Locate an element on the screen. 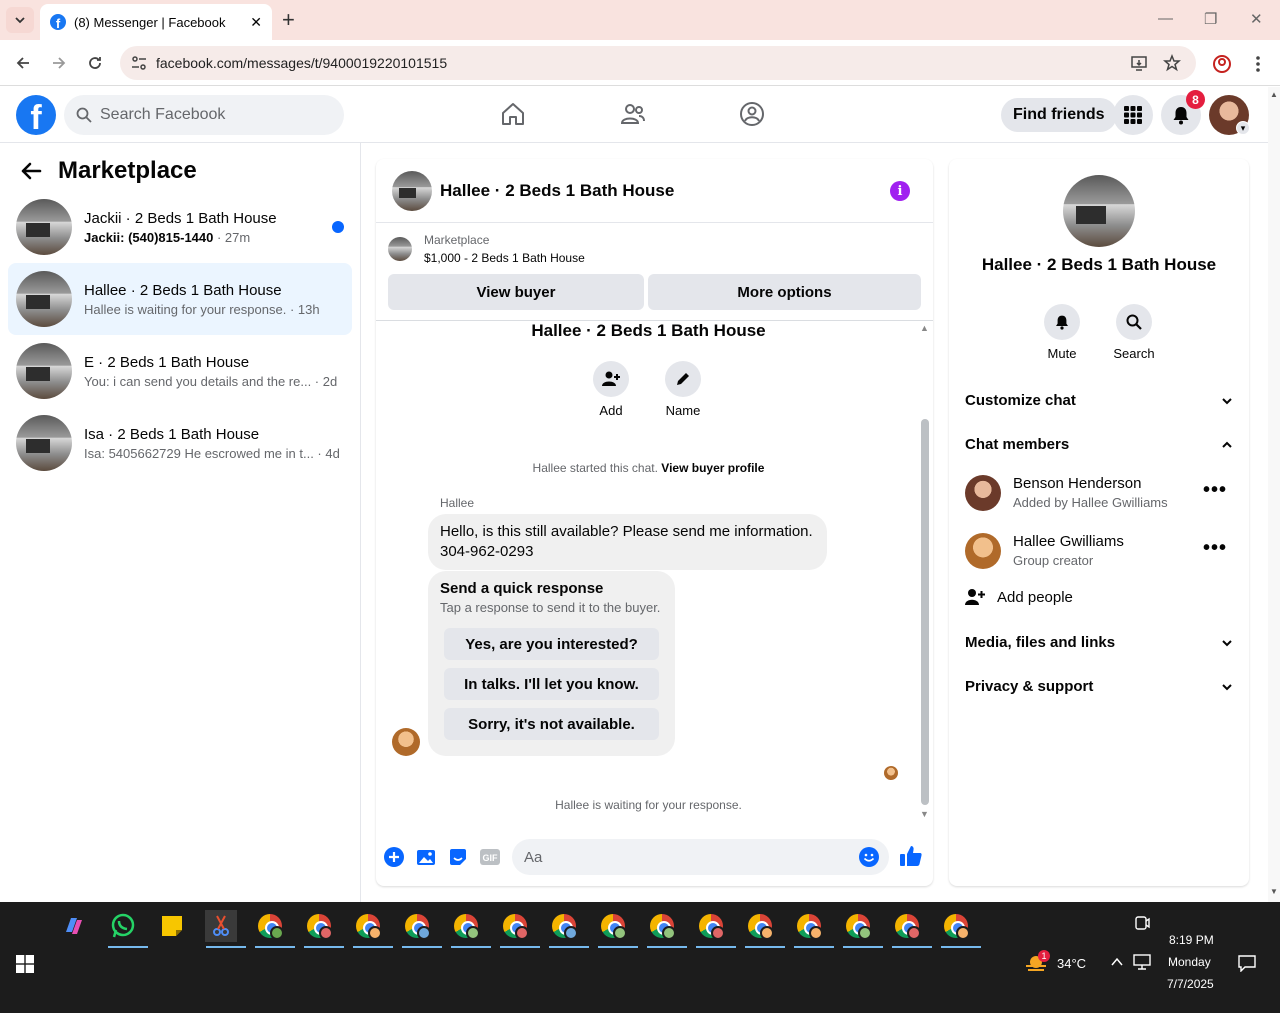  site-info-icon is located at coordinates (139, 63).